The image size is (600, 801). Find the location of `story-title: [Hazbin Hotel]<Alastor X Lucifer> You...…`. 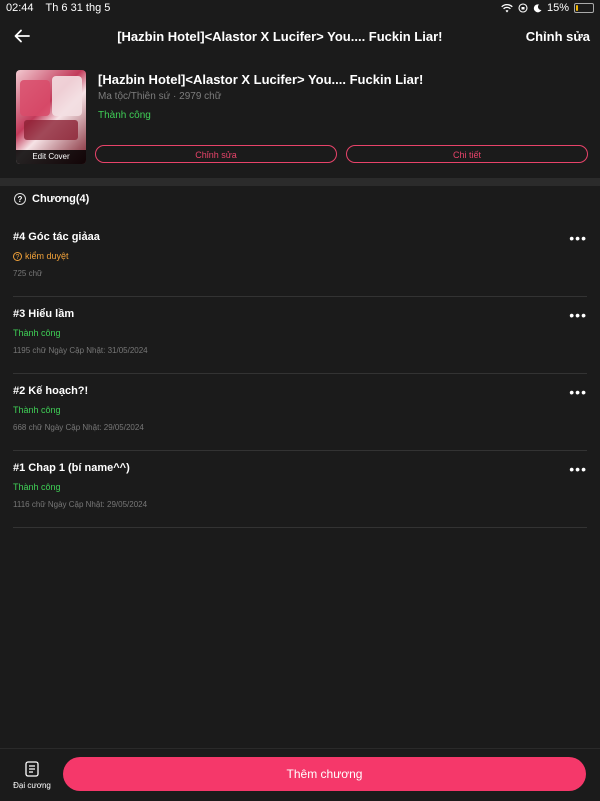

story-title: [Hazbin Hotel]<Alastor X Lucifer> You...… is located at coordinates (261, 79).